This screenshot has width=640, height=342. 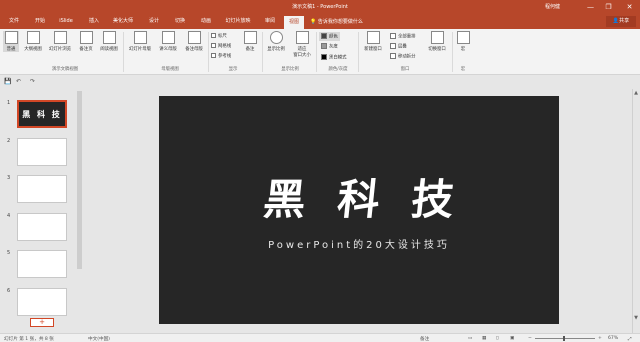 I want to click on tab-animations: 动画, so click(x=206, y=21).